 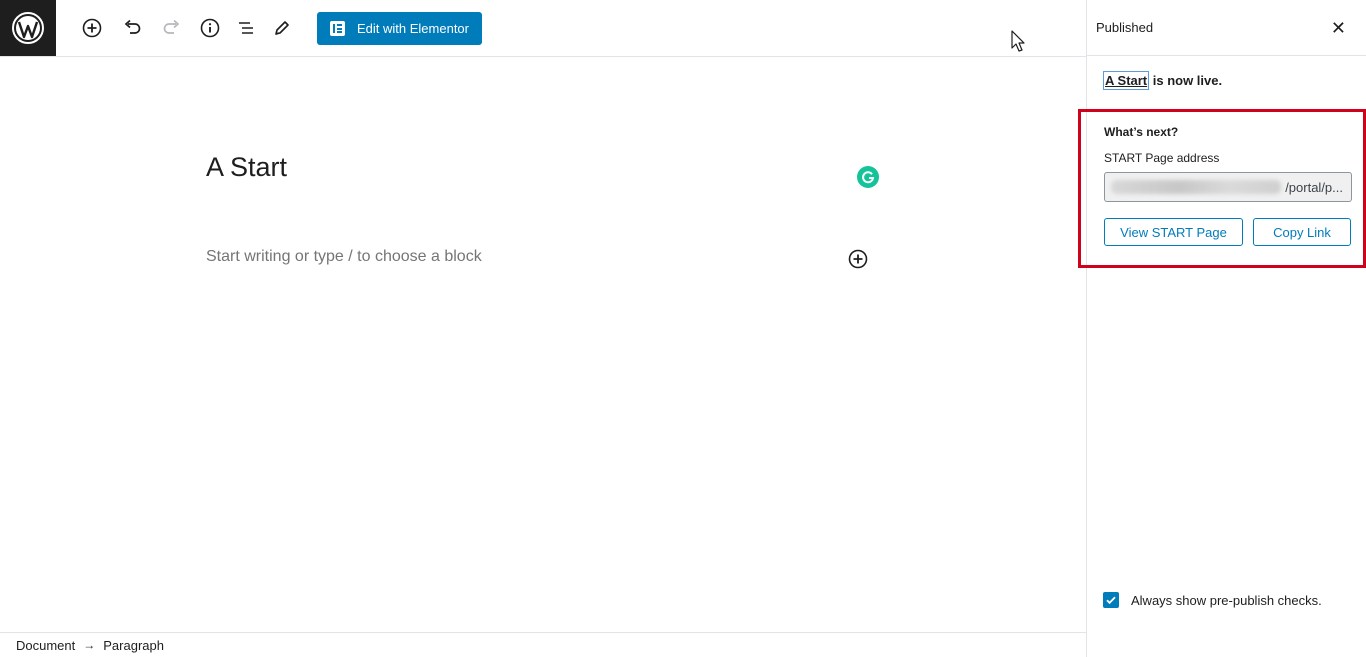 I want to click on published-notice-text: is now live., so click(x=1186, y=80).